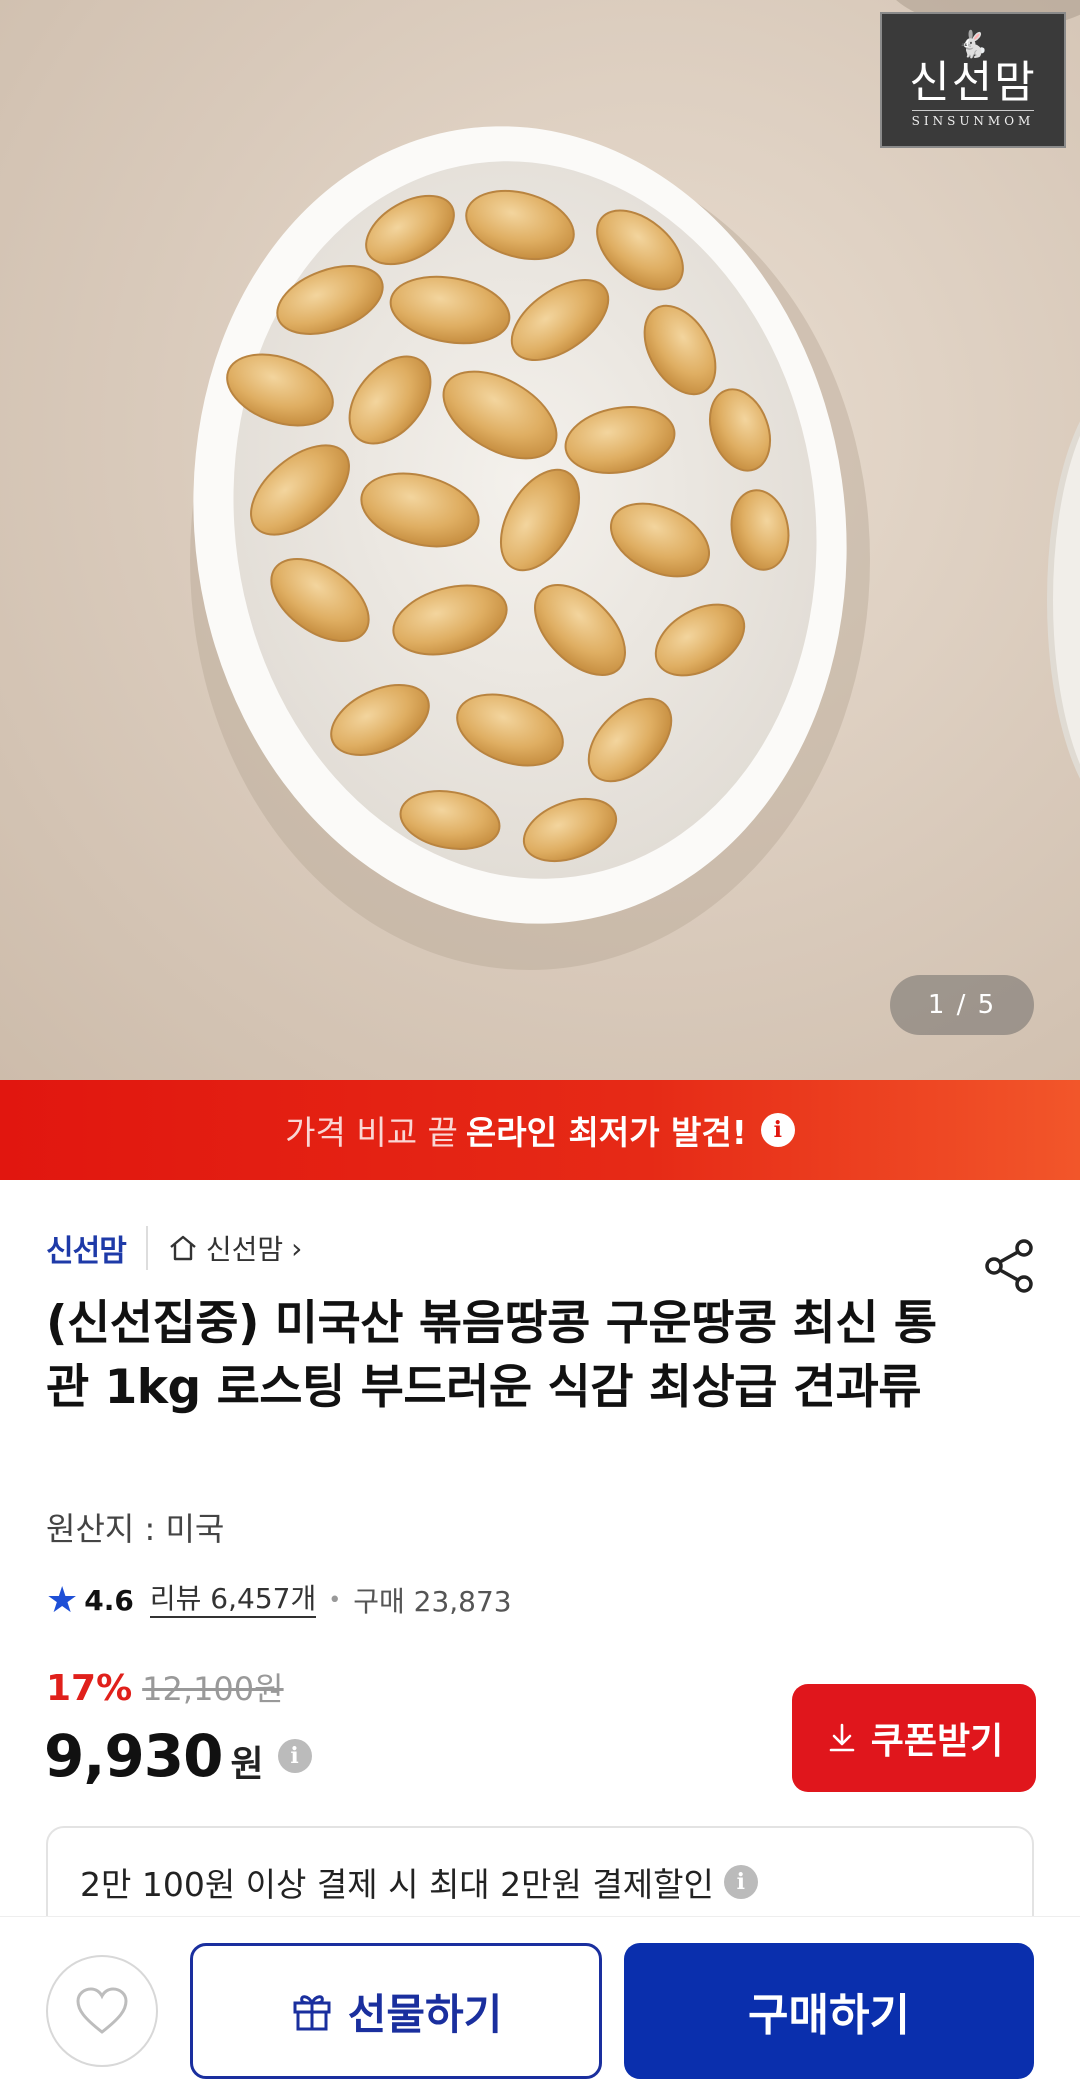  Describe the element at coordinates (86, 1248) in the screenshot. I see `store-logo: 신선맘` at that location.